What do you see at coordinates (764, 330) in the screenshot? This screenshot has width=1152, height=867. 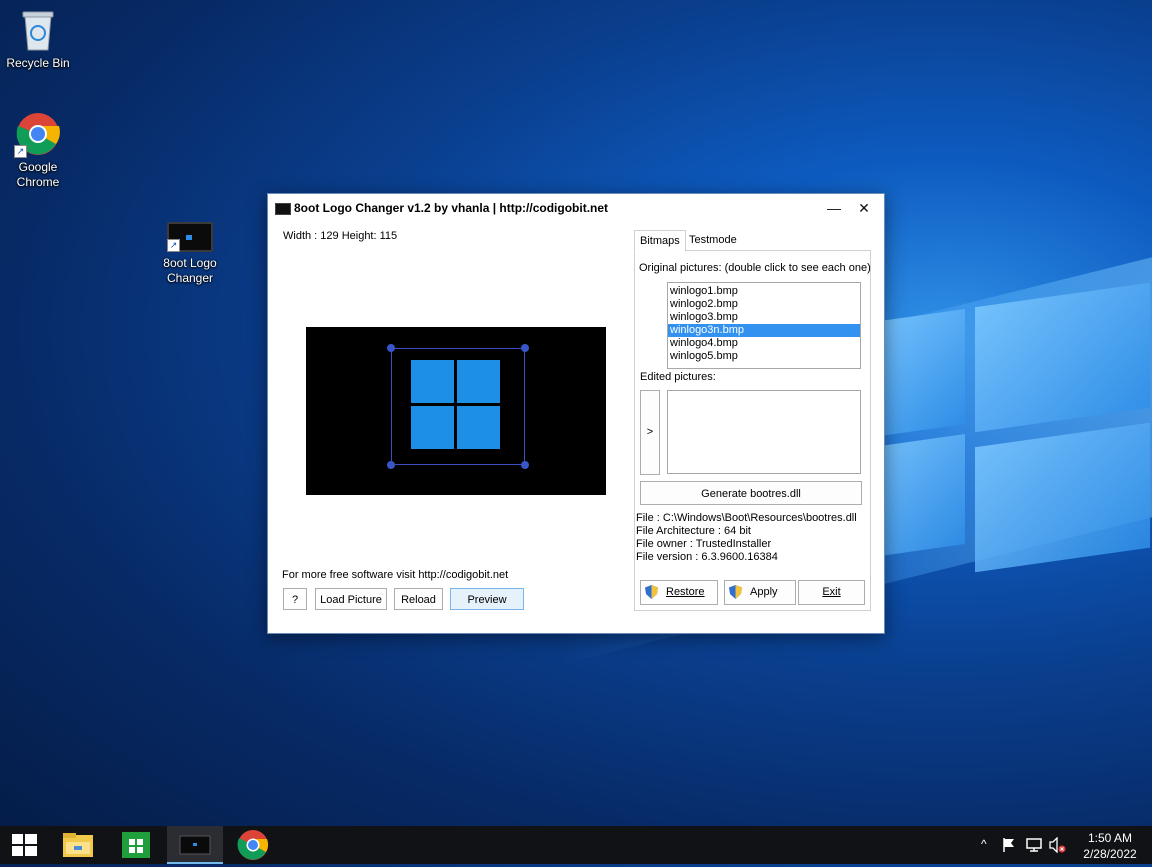 I see `original-picture-item: winlogo3n.bmp` at bounding box center [764, 330].